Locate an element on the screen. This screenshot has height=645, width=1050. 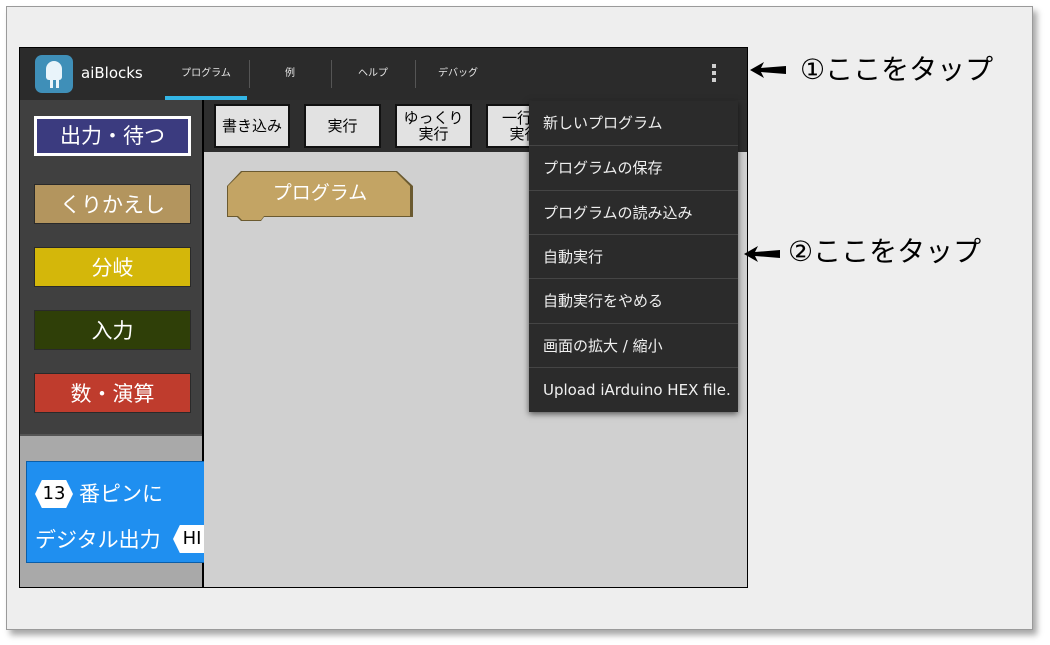
action-bar: aiBlocks プログラム 例 ヘルプ デバッグ is located at coordinates (383, 74).